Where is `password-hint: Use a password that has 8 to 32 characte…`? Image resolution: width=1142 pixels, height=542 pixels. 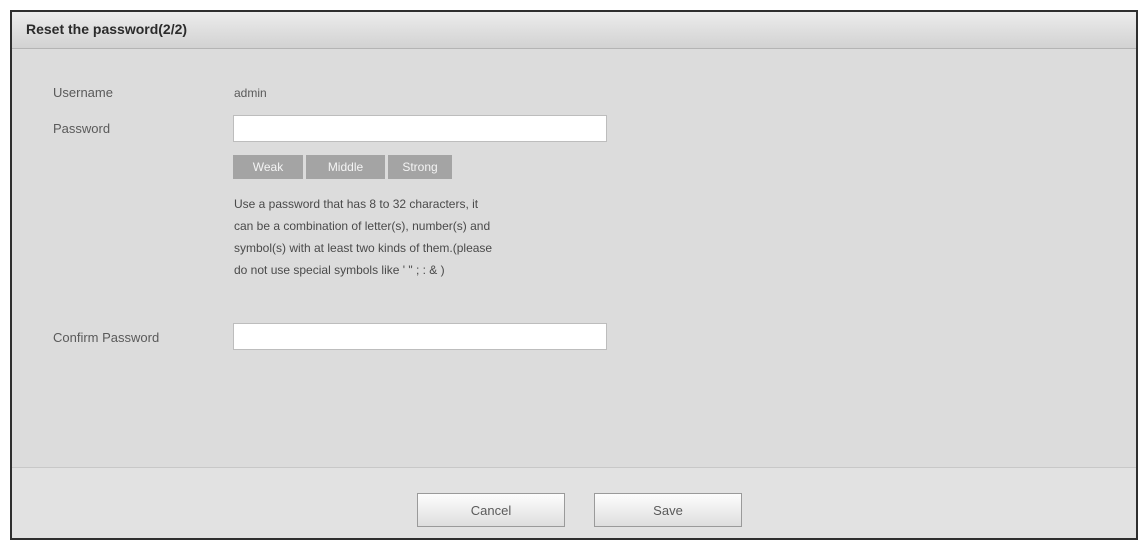
password-hint: Use a password that has 8 to 32 characte… is located at coordinates (424, 237).